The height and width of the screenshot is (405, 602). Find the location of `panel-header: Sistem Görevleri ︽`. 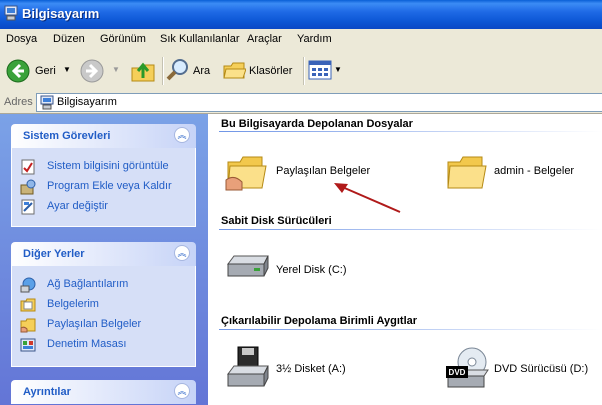

panel-header: Sistem Görevleri ︽ is located at coordinates (103, 136).